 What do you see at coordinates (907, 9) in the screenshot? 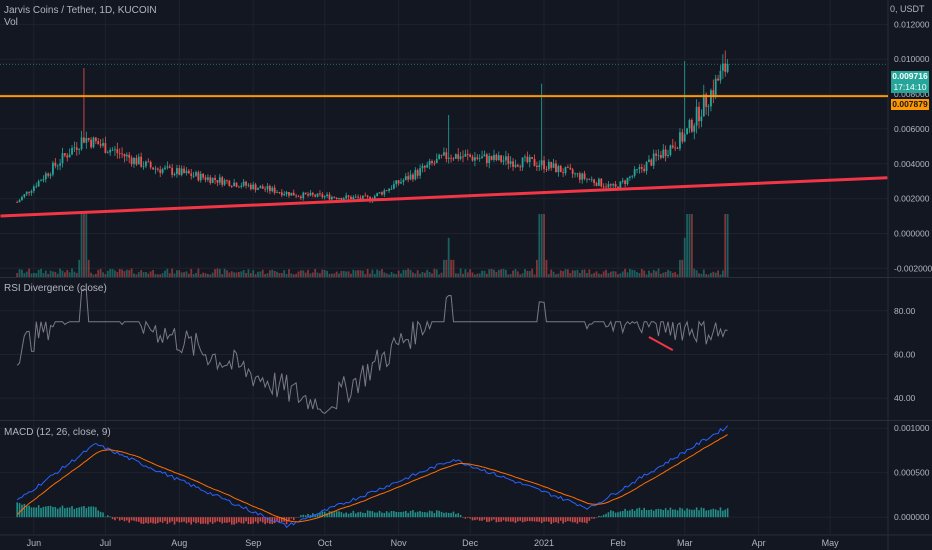
I see `currency-label: 0, USDT` at bounding box center [907, 9].